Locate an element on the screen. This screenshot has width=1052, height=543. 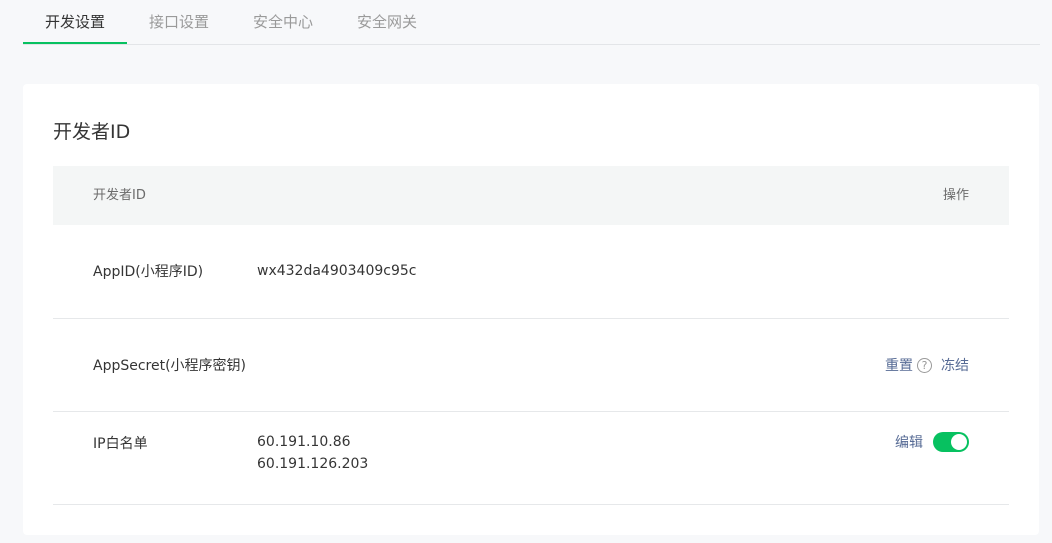
tab-api-settings: 接口设置 is located at coordinates (179, 21).